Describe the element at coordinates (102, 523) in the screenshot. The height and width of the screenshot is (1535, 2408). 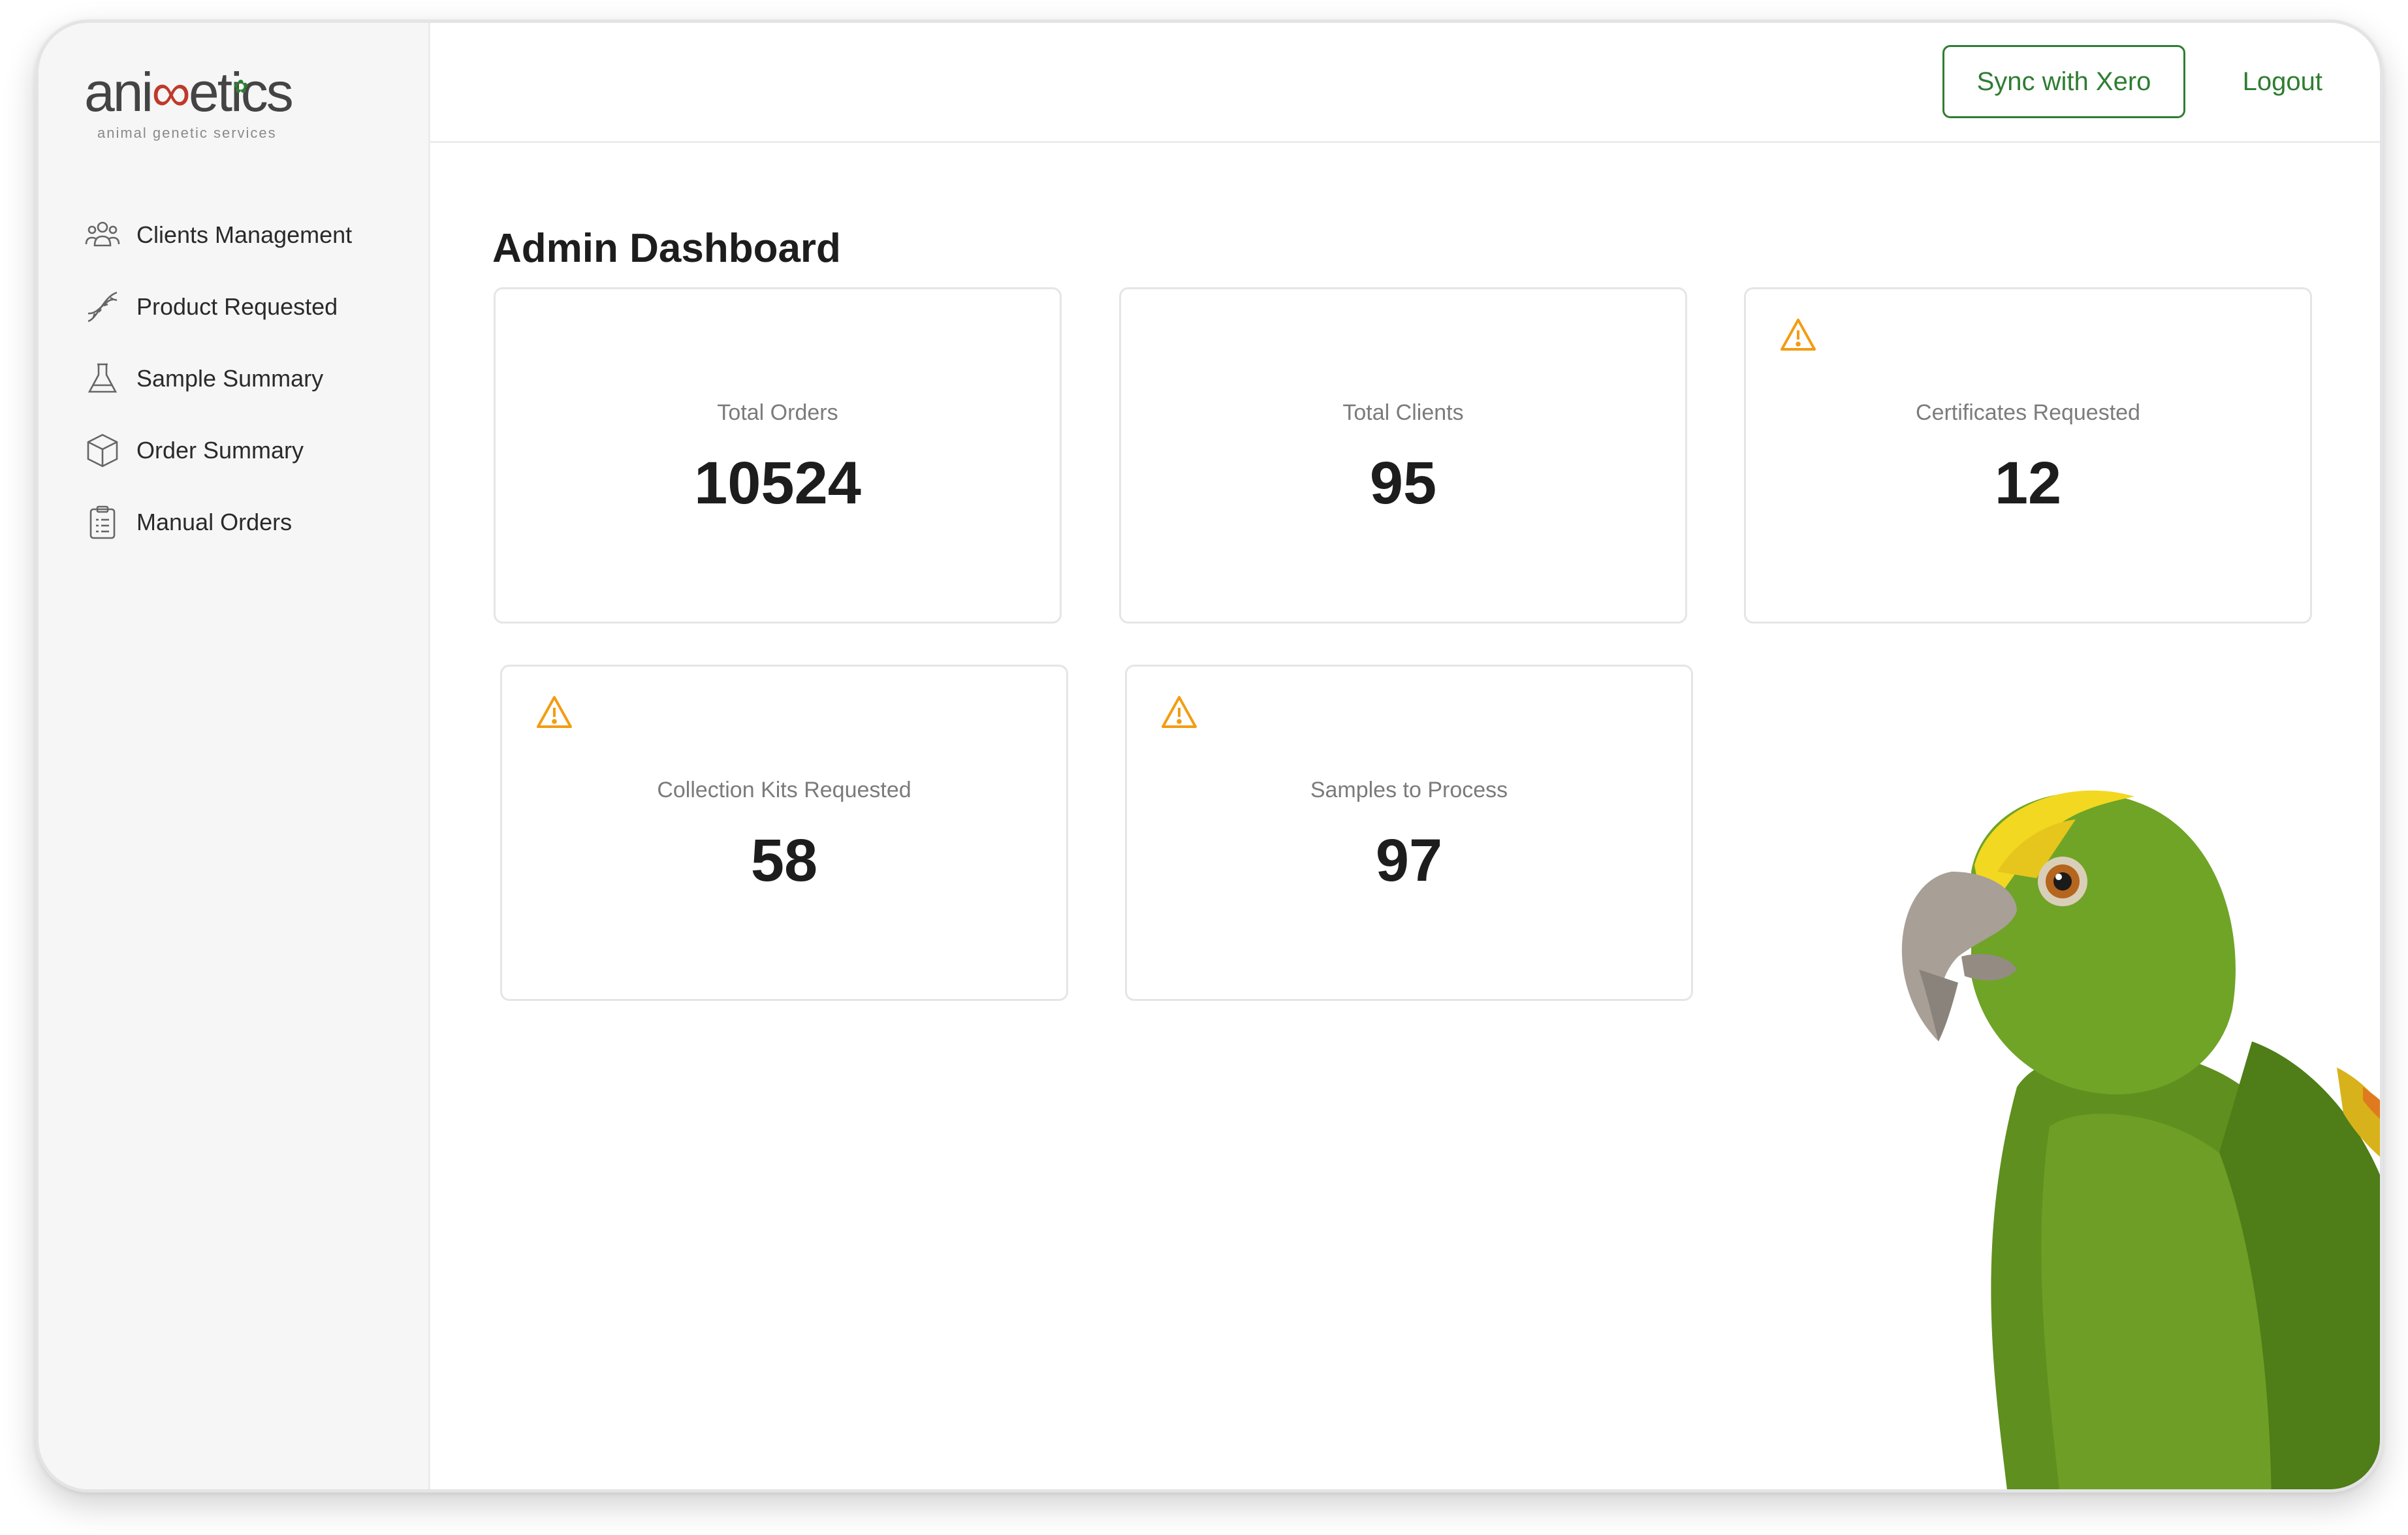
I see `clipboard-icon` at that location.